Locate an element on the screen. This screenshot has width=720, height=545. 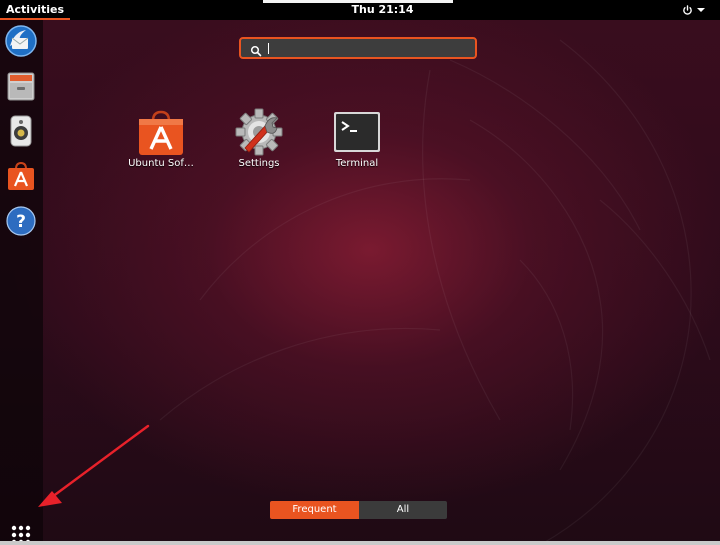
app-settings: Settings is located at coordinates (259, 140).